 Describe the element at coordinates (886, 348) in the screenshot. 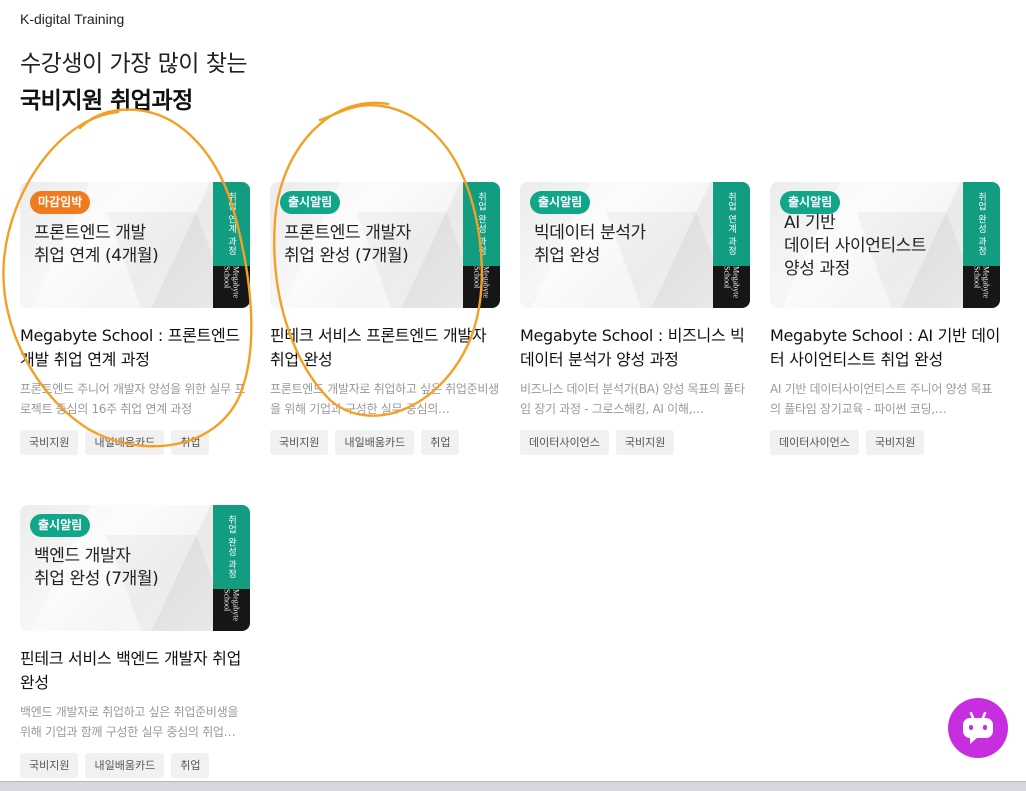

I see `course-title: Megabyte School : AI 기반 데이터 사이언티스트 취업 완성` at that location.